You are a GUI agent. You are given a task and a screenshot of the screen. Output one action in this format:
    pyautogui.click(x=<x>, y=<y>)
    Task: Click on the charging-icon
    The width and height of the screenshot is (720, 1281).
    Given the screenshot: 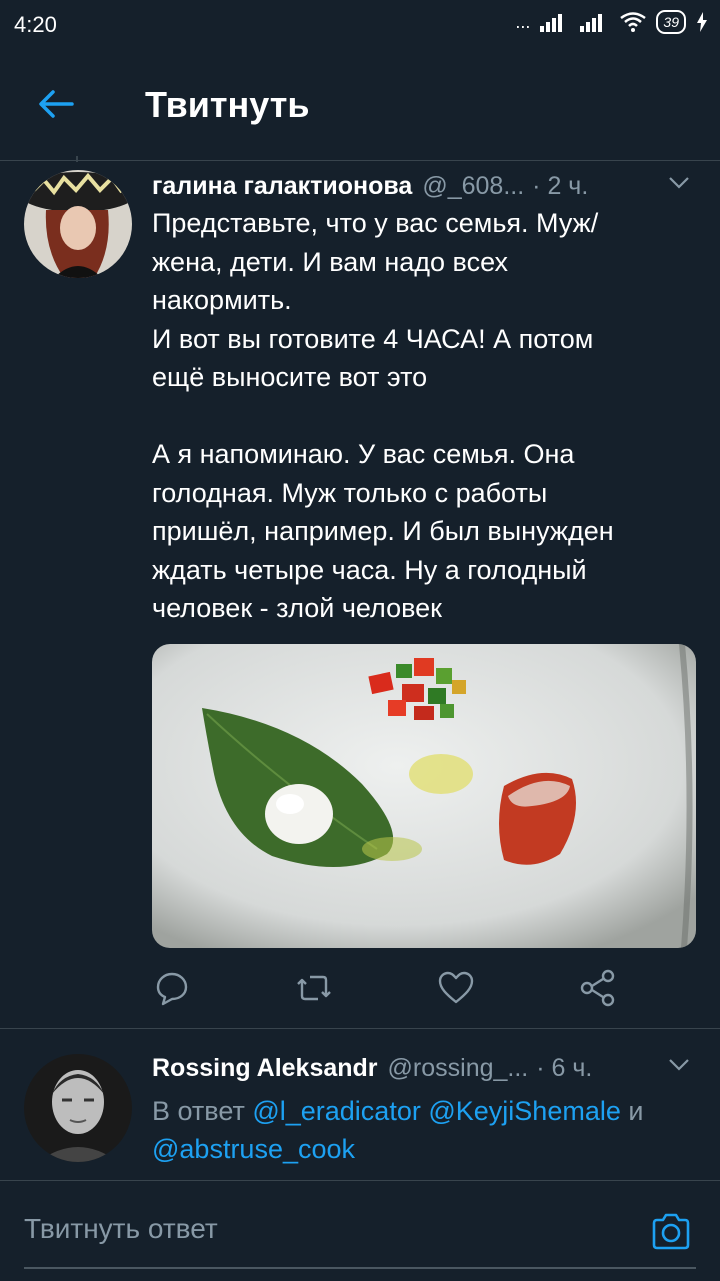 What is the action you would take?
    pyautogui.click(x=702, y=22)
    